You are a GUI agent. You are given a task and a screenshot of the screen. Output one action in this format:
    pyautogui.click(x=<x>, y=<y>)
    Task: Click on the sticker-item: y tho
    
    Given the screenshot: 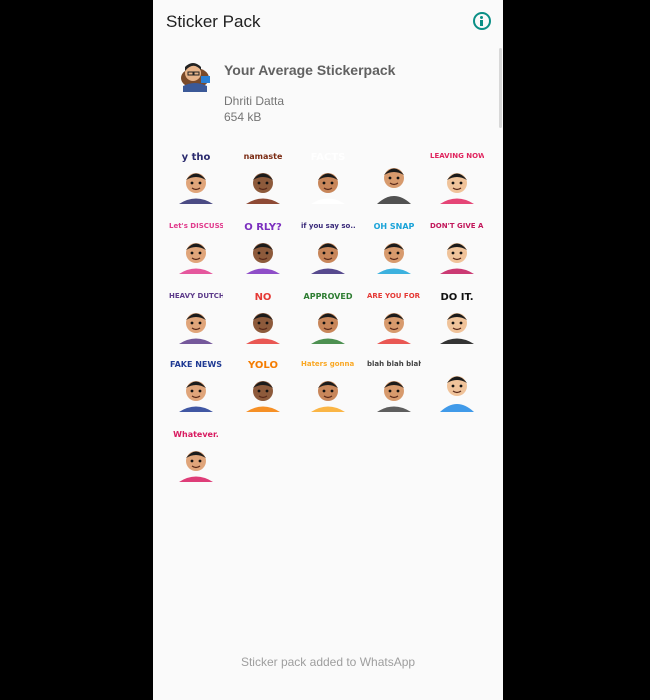 What is the action you would take?
    pyautogui.click(x=196, y=177)
    